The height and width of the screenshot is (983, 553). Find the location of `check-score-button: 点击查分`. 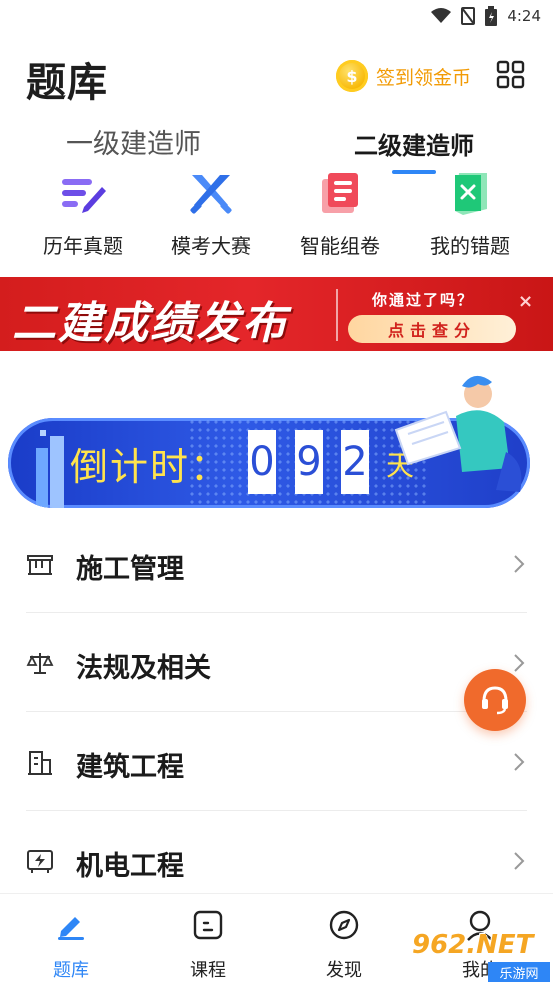

check-score-button: 点击查分 is located at coordinates (432, 329).